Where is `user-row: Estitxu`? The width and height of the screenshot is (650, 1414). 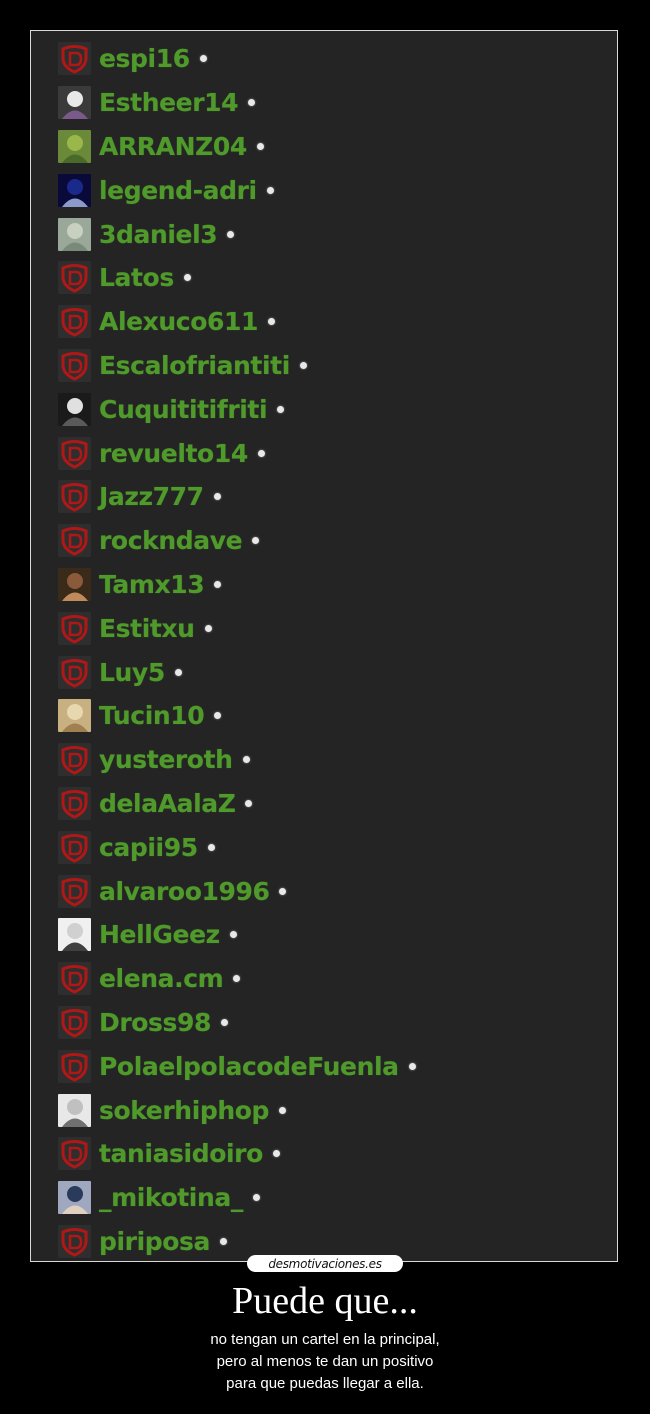 user-row: Estitxu is located at coordinates (328, 628).